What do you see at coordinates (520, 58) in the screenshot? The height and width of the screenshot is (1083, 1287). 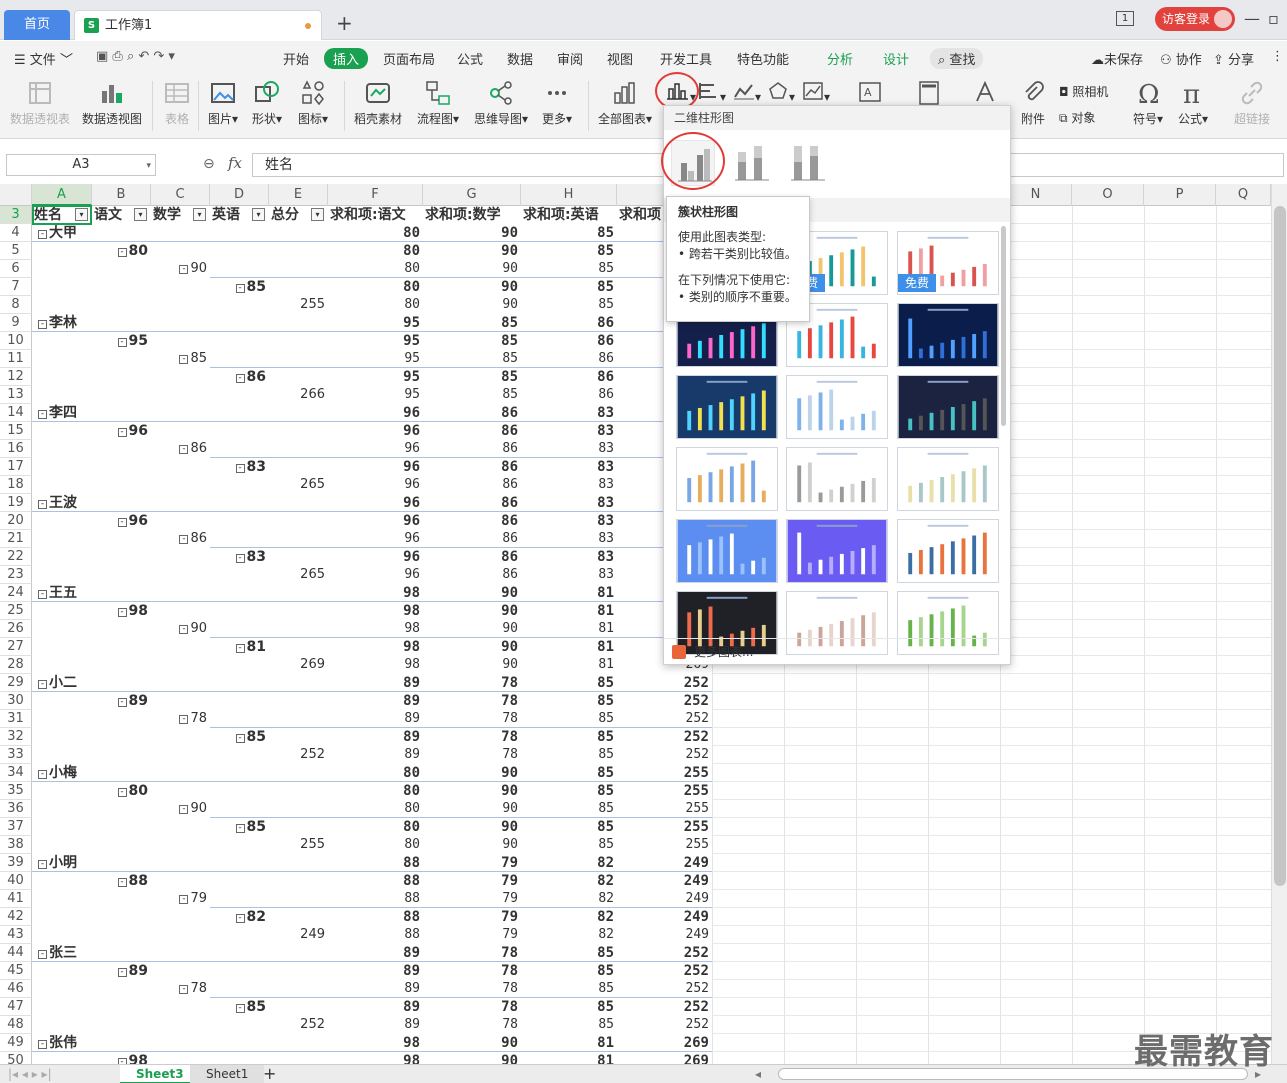 I see `tab-data: 数据` at bounding box center [520, 58].